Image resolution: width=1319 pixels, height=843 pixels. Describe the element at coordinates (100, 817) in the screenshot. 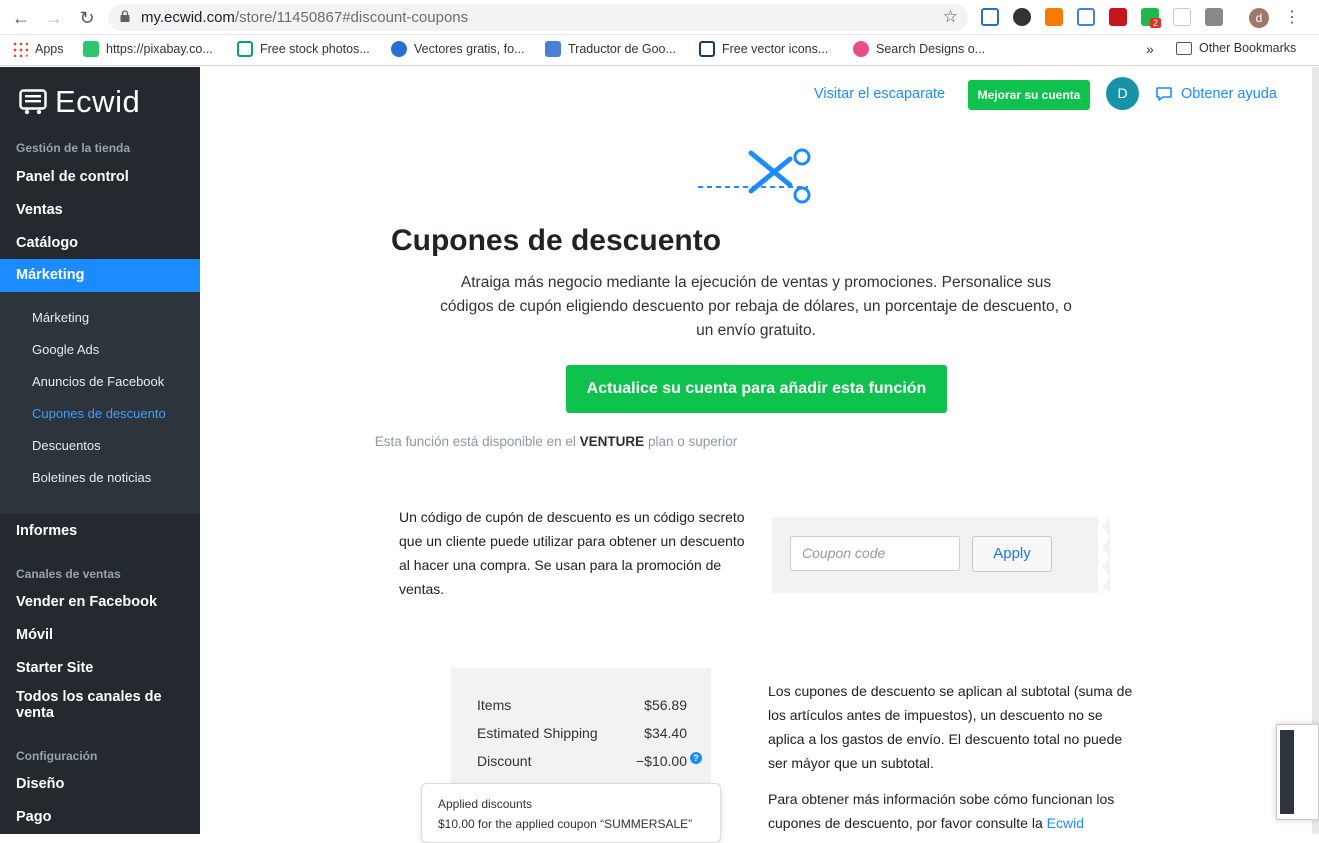

I see `sidebar-item-payment: Pago` at that location.